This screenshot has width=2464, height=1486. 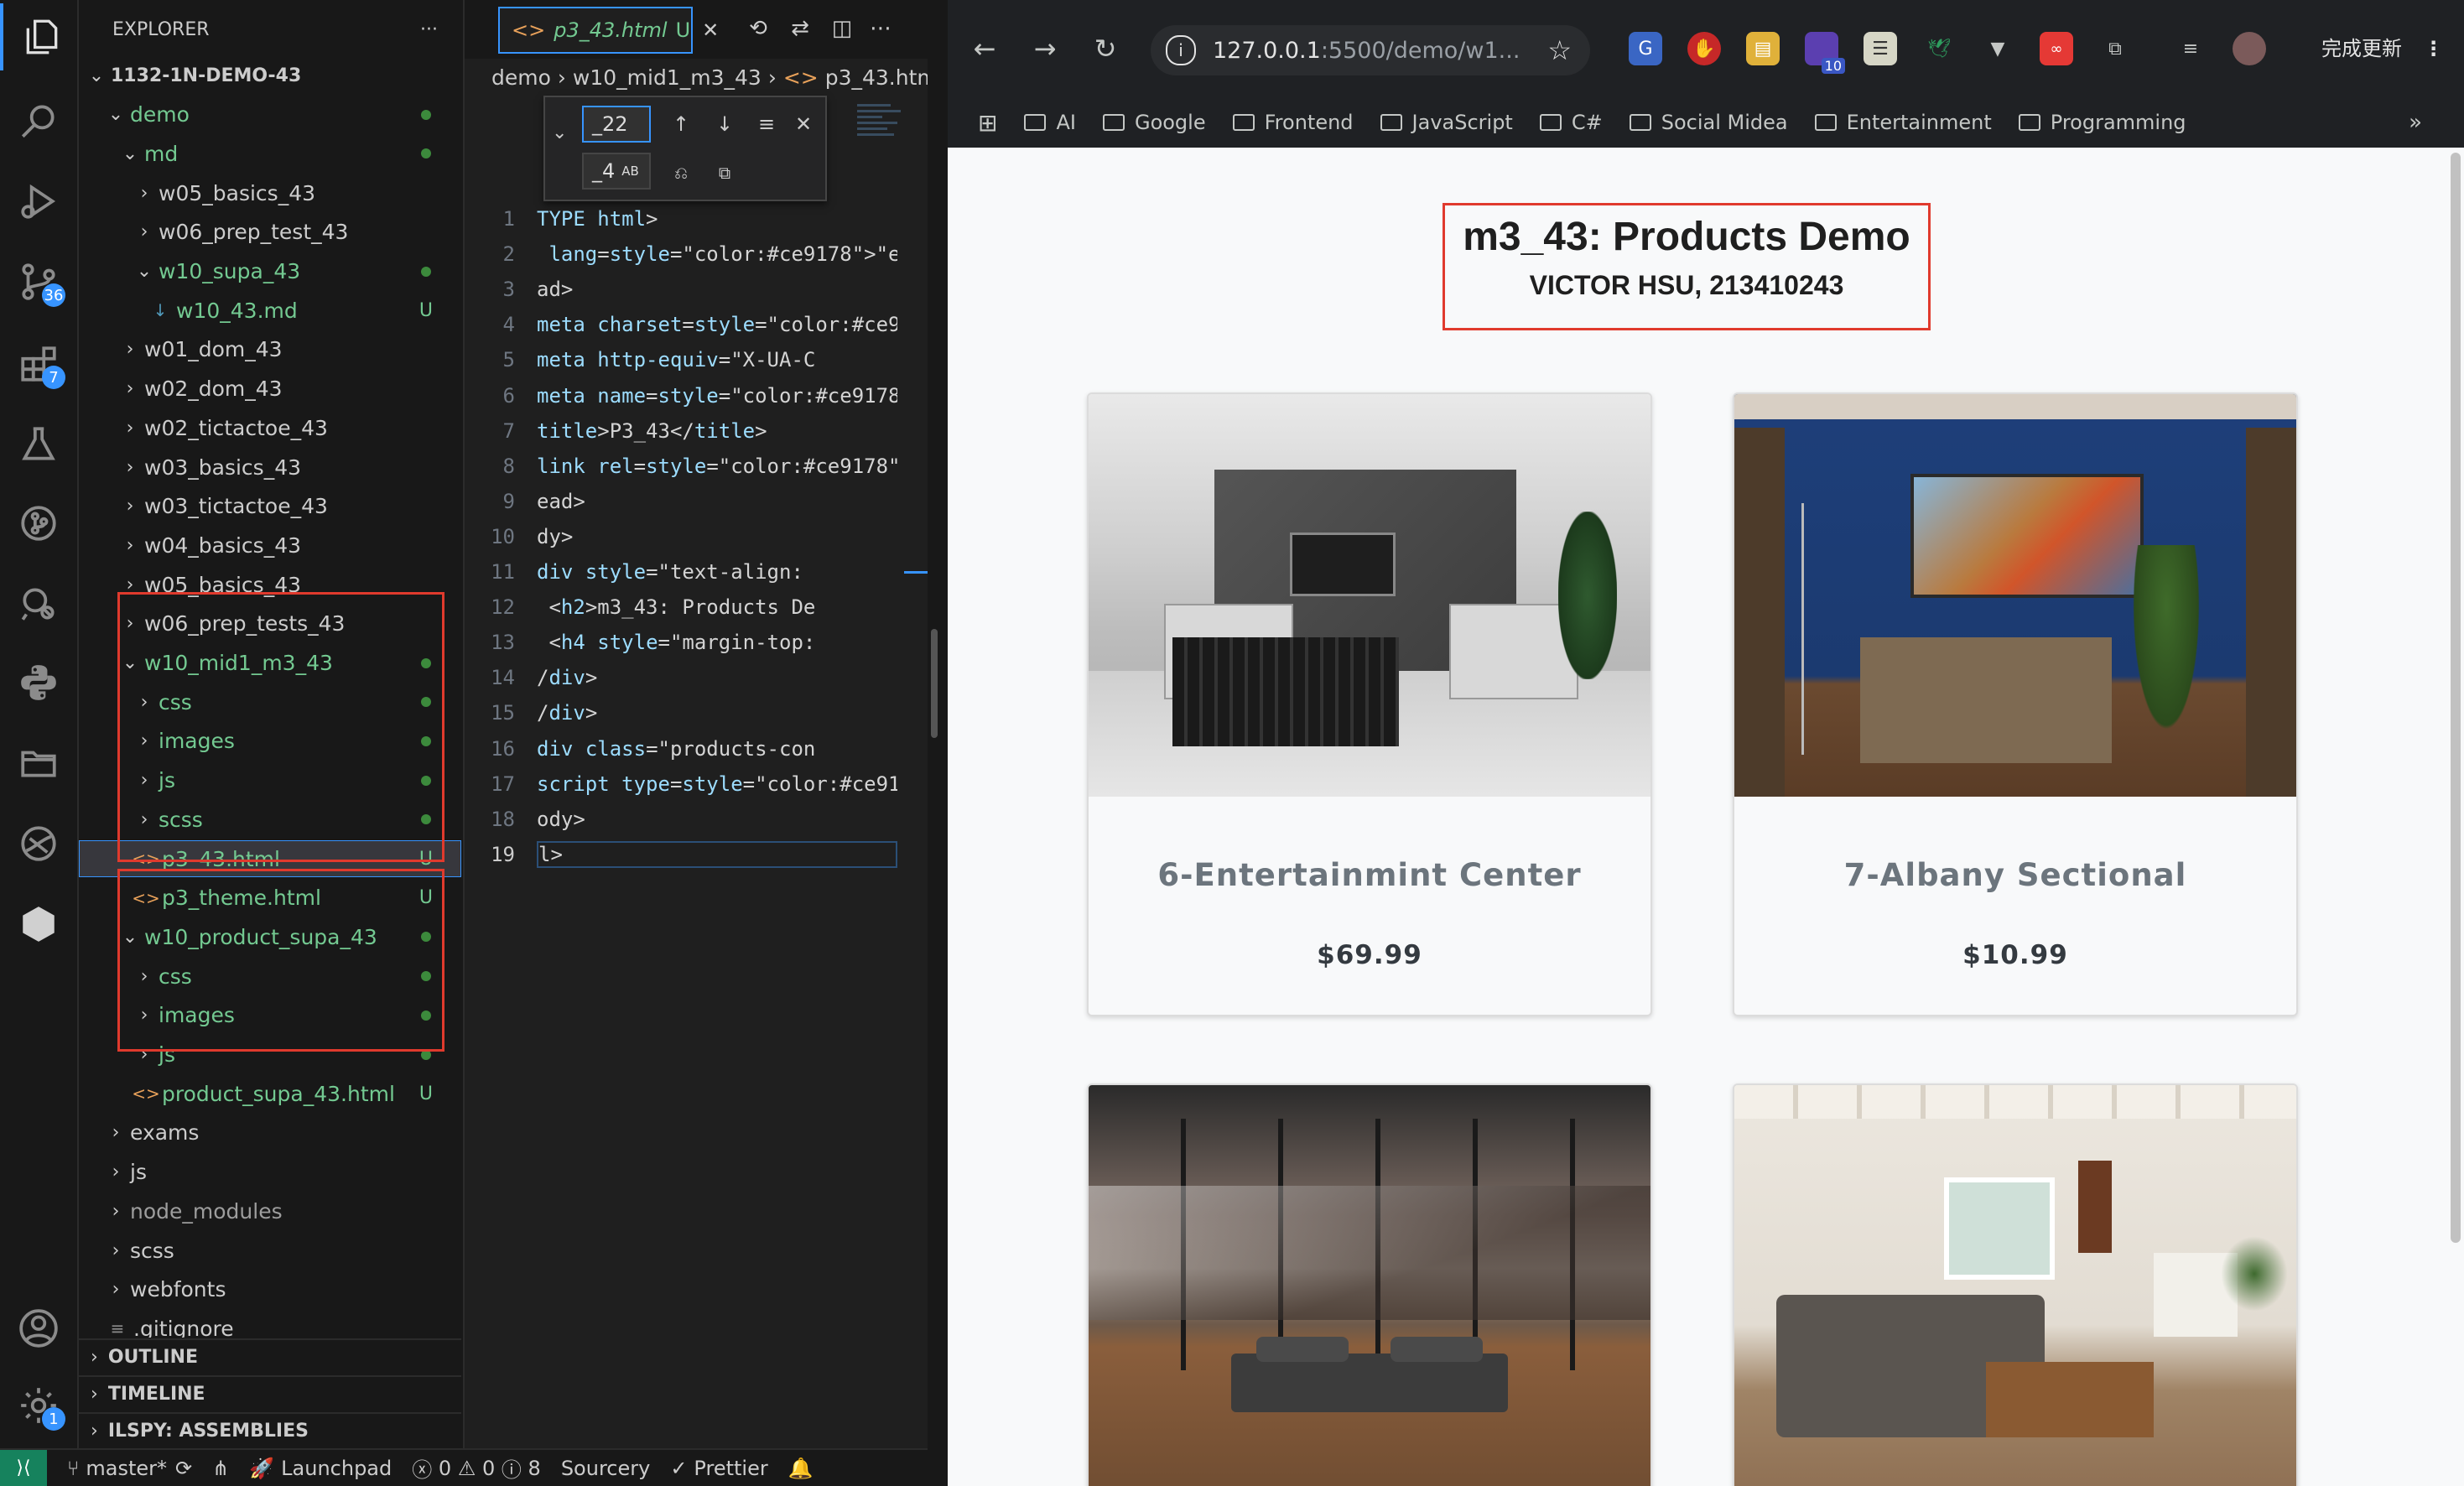 What do you see at coordinates (38, 843) in the screenshot?
I see `docker-icon` at bounding box center [38, 843].